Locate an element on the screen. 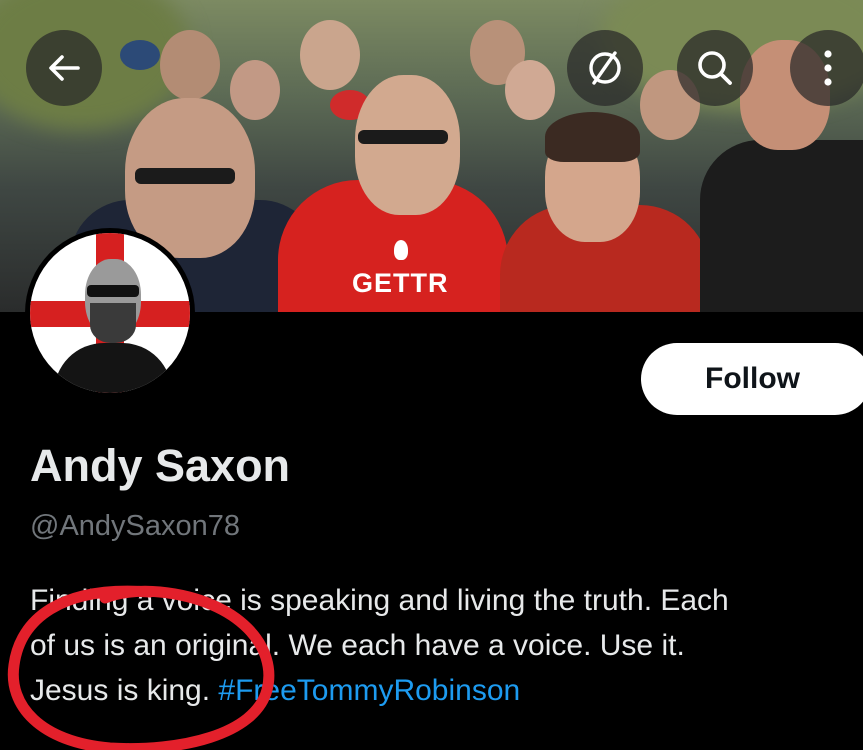  user-handle: @AndySaxon78 is located at coordinates (135, 526).